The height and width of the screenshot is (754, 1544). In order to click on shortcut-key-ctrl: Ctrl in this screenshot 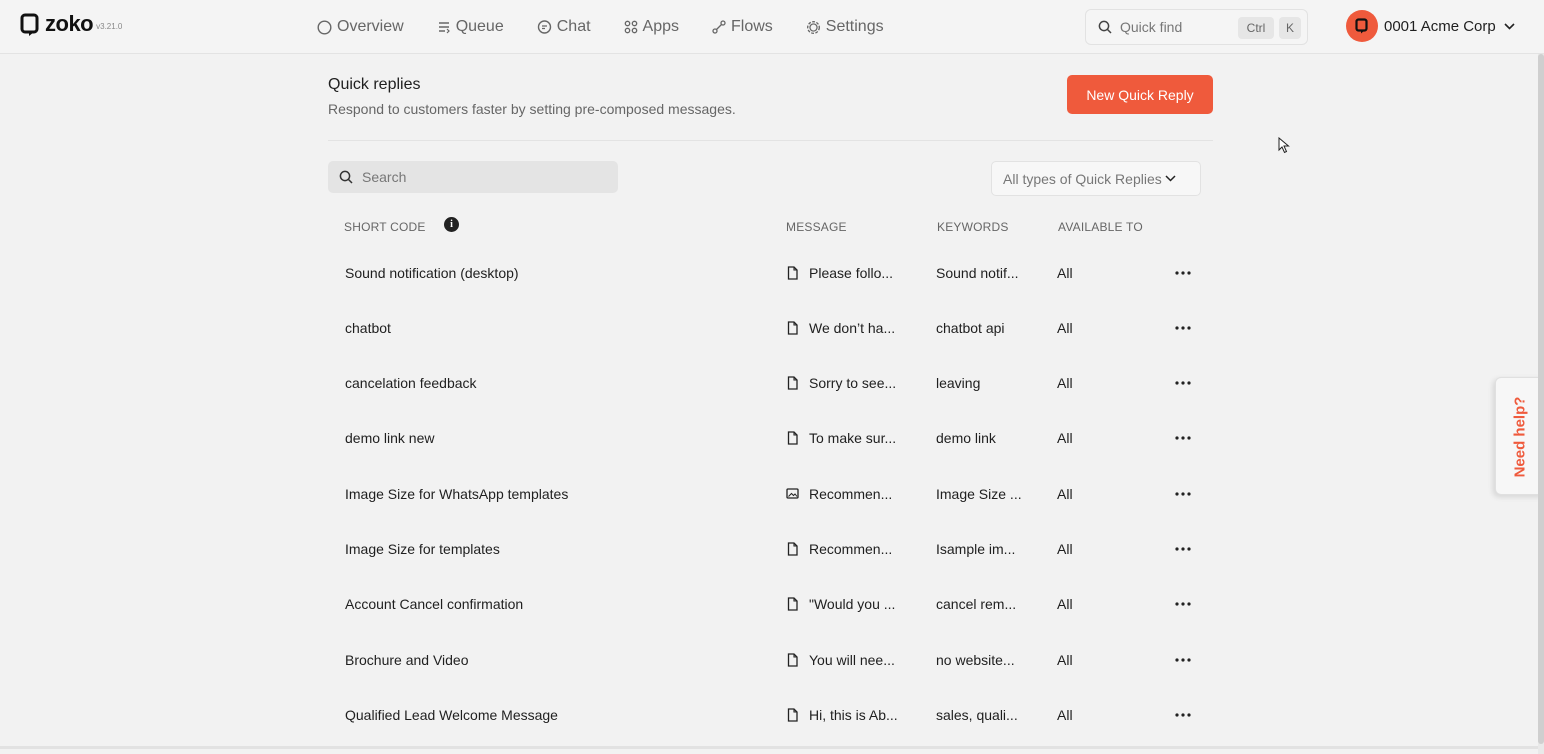, I will do `click(1256, 28)`.